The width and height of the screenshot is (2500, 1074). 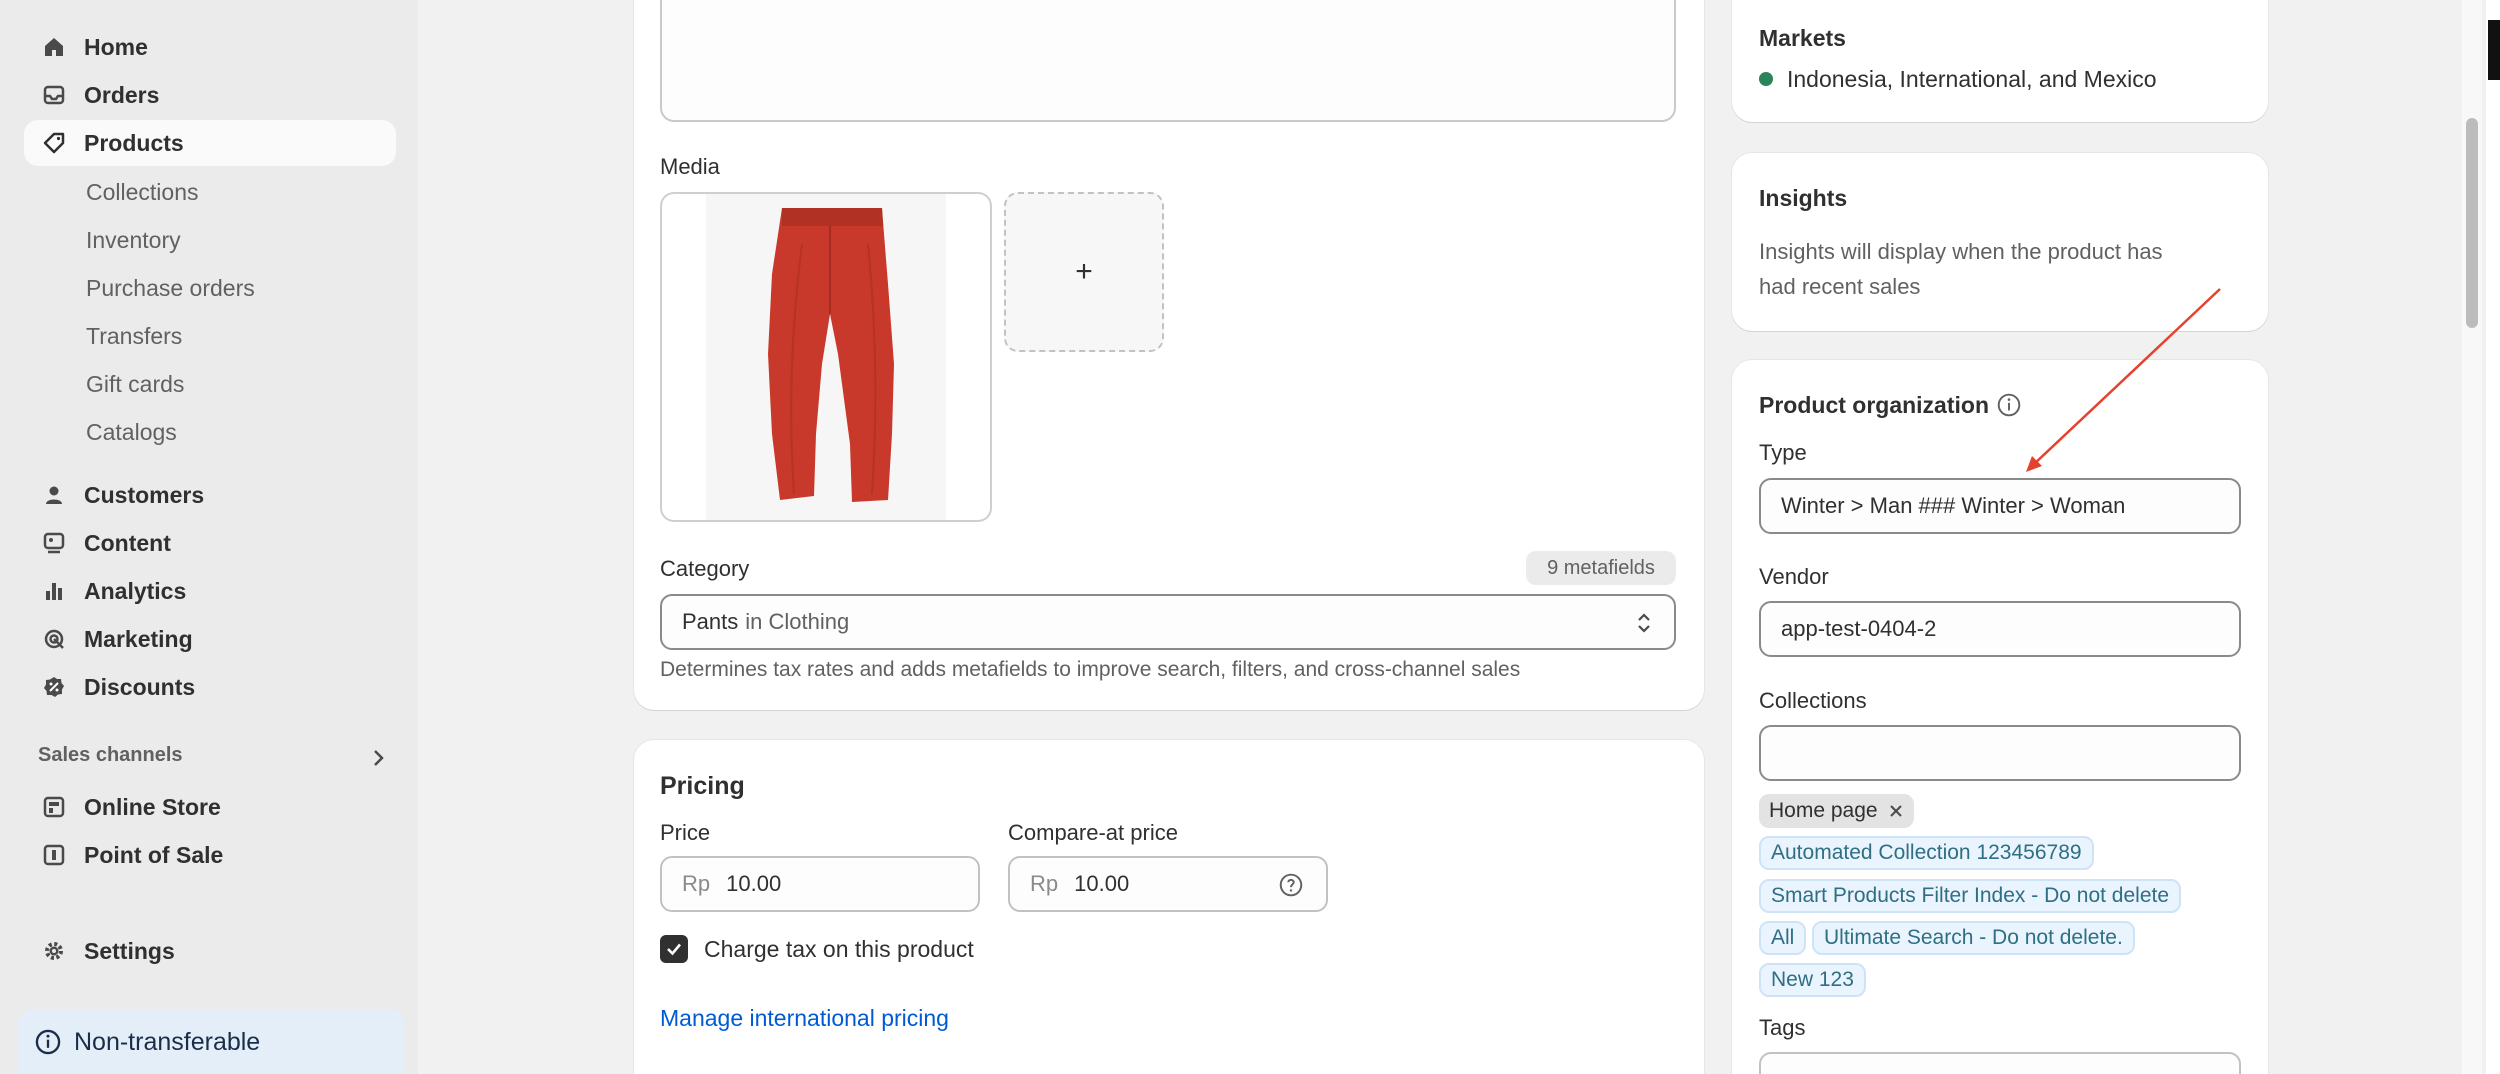 What do you see at coordinates (696, 883) in the screenshot?
I see `price-currency-prefix: Rp` at bounding box center [696, 883].